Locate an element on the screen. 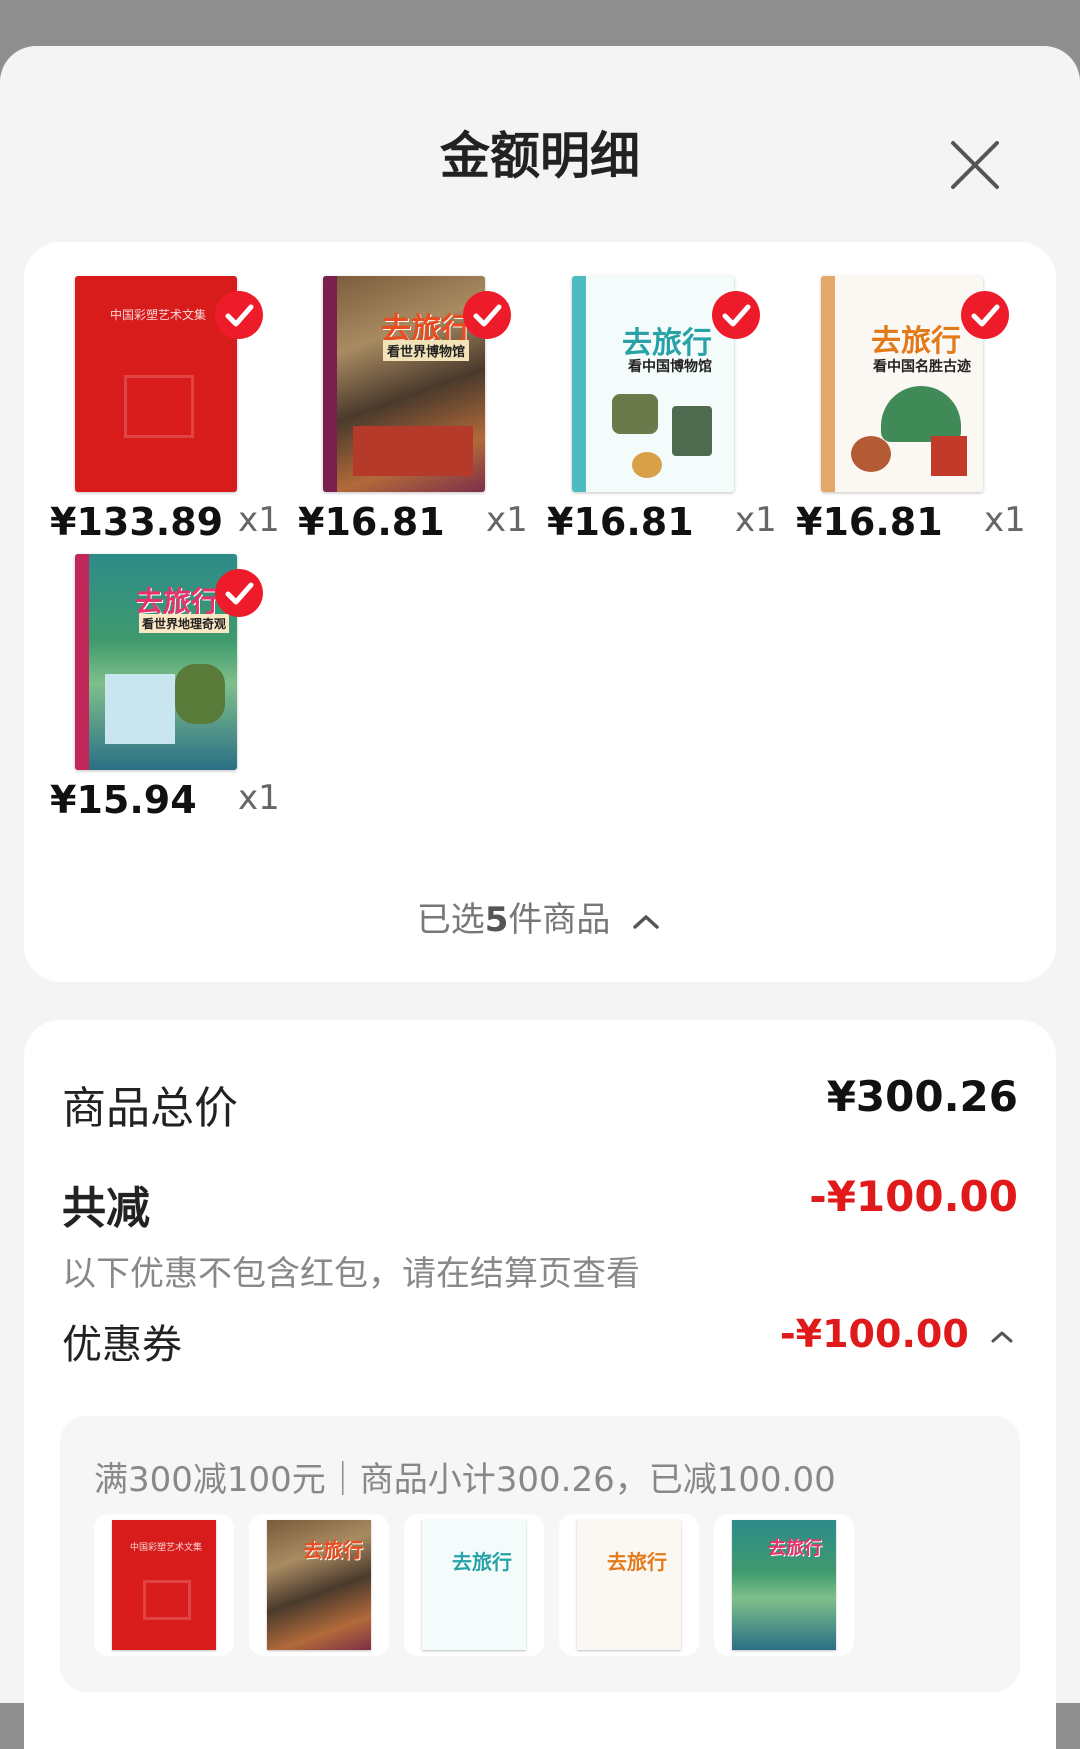 The width and height of the screenshot is (1080, 1749). coupon-detail-text: 满300减100元｜商品小计300.26，已减100.00 is located at coordinates (465, 1480).